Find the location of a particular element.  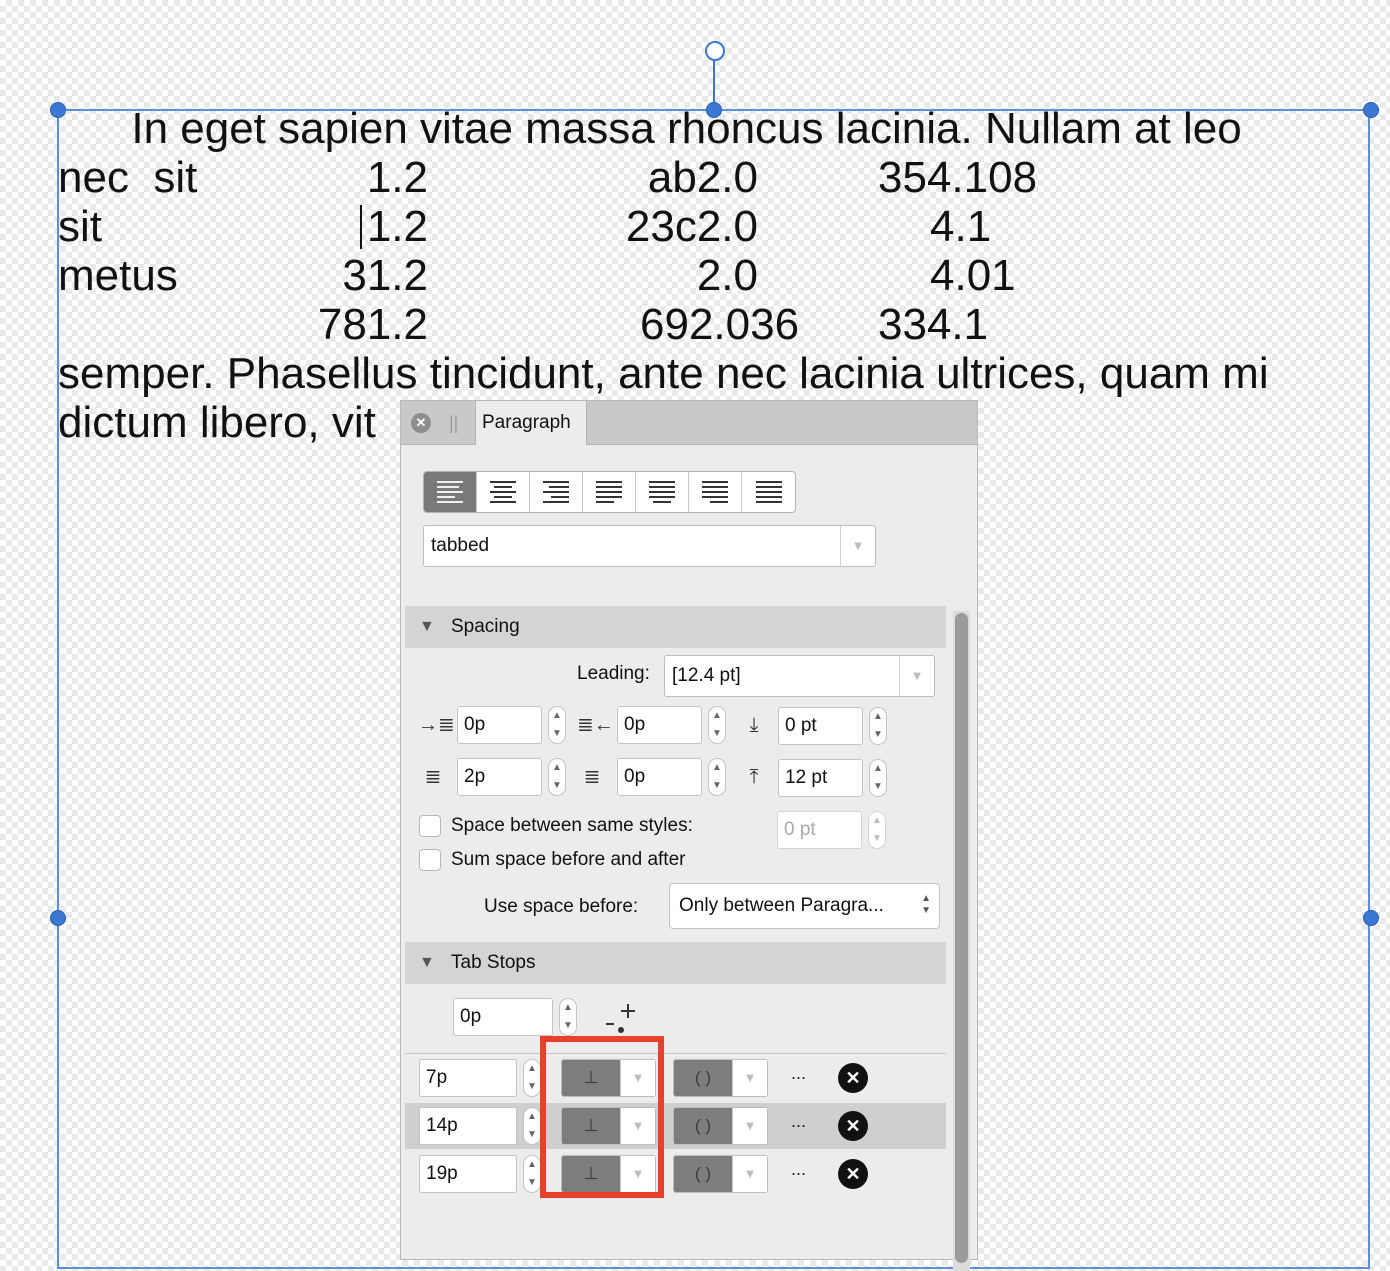

justify-center-icon is located at coordinates (662, 492).